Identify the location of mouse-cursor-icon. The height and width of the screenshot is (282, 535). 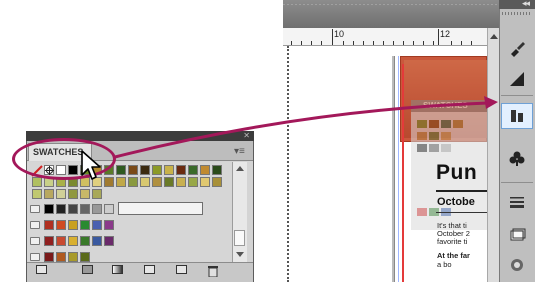
(91, 165).